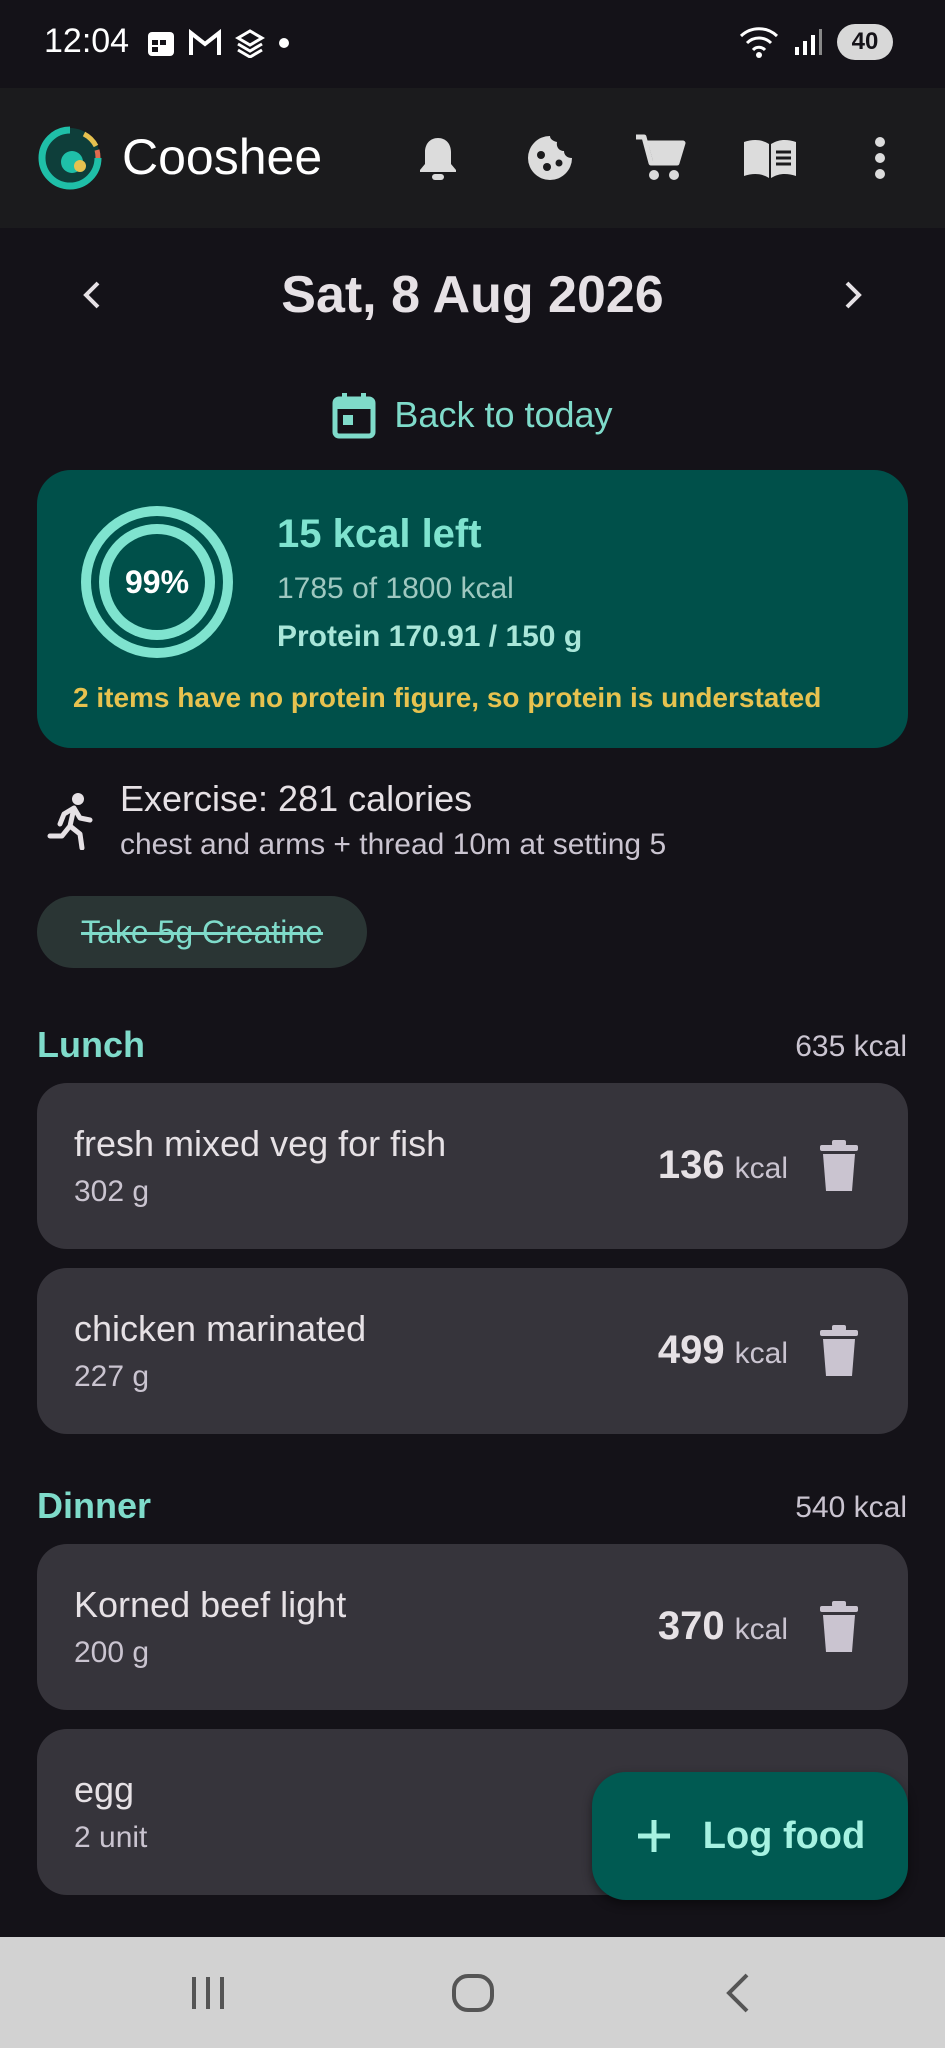 The height and width of the screenshot is (2048, 945). I want to click on food-name: fresh mixed veg for fish, so click(260, 1143).